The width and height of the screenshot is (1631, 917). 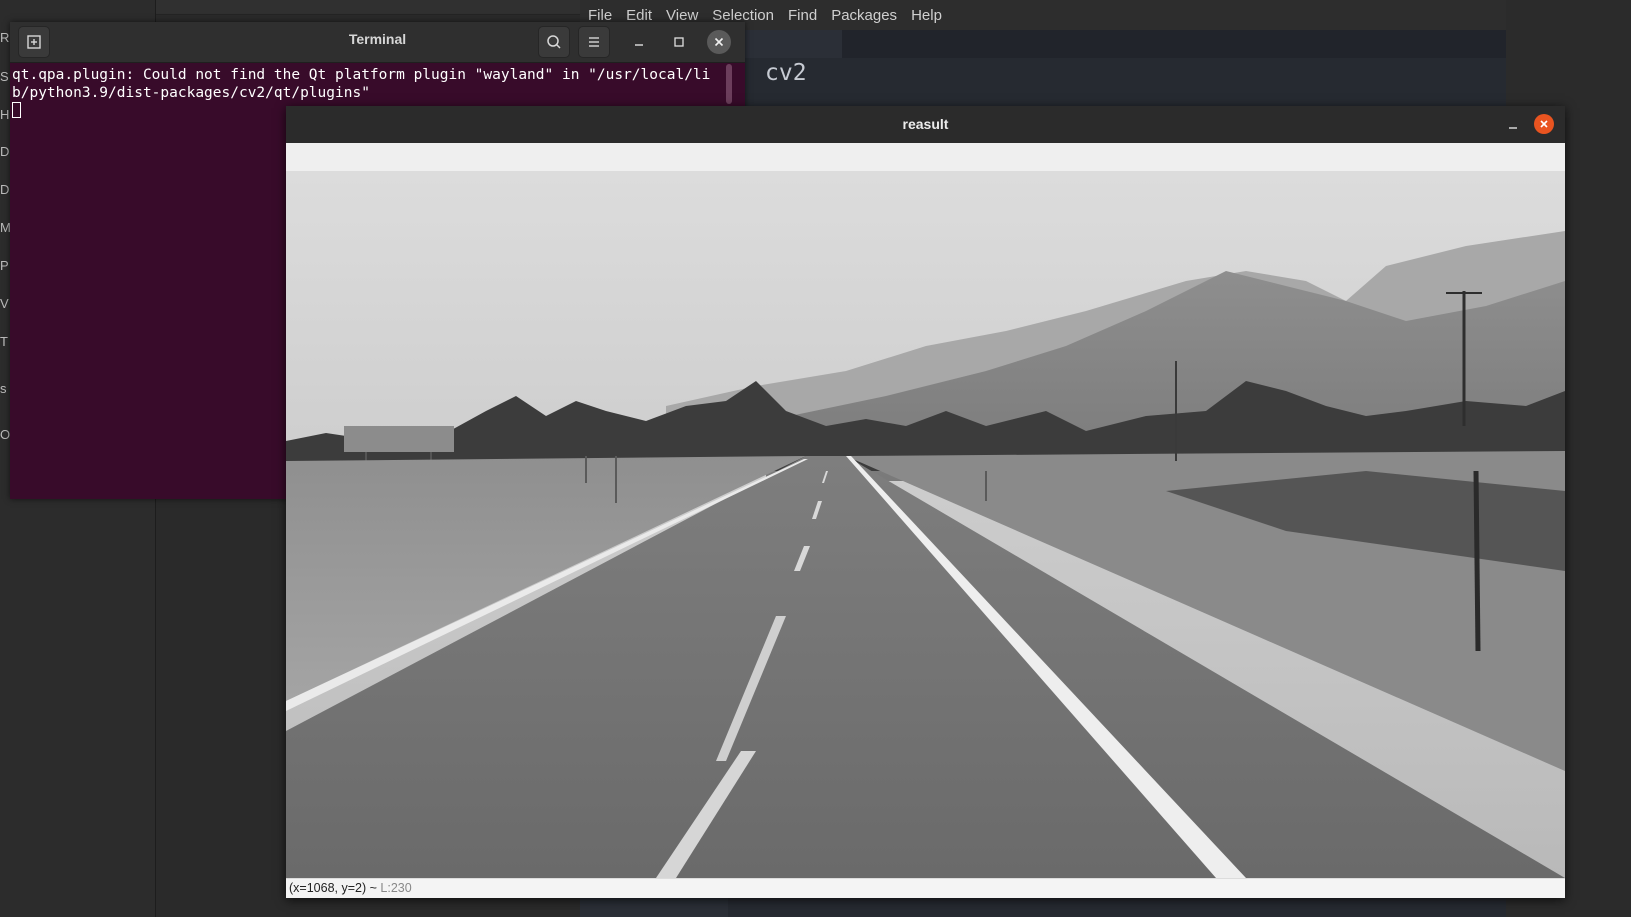 What do you see at coordinates (925, 157) in the screenshot?
I see `result-toolbar` at bounding box center [925, 157].